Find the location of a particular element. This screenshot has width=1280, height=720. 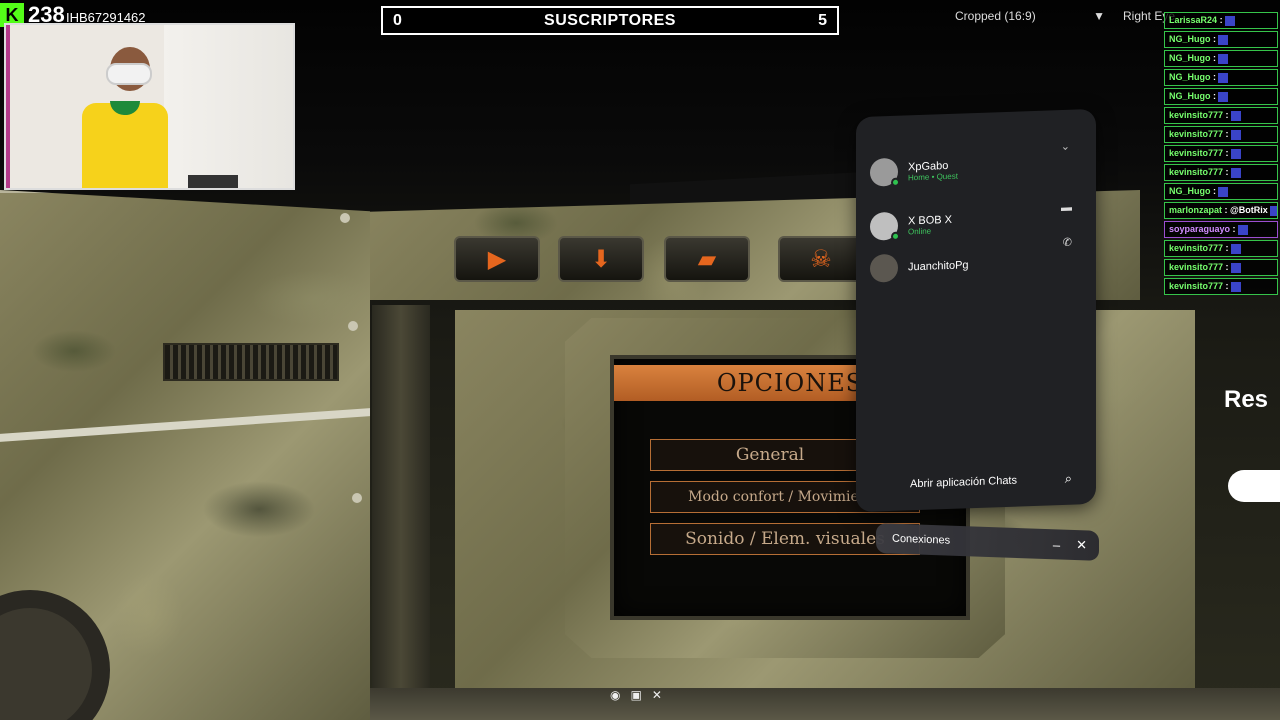

chat-message: marlonzapat : @BotRix is located at coordinates (1221, 210).